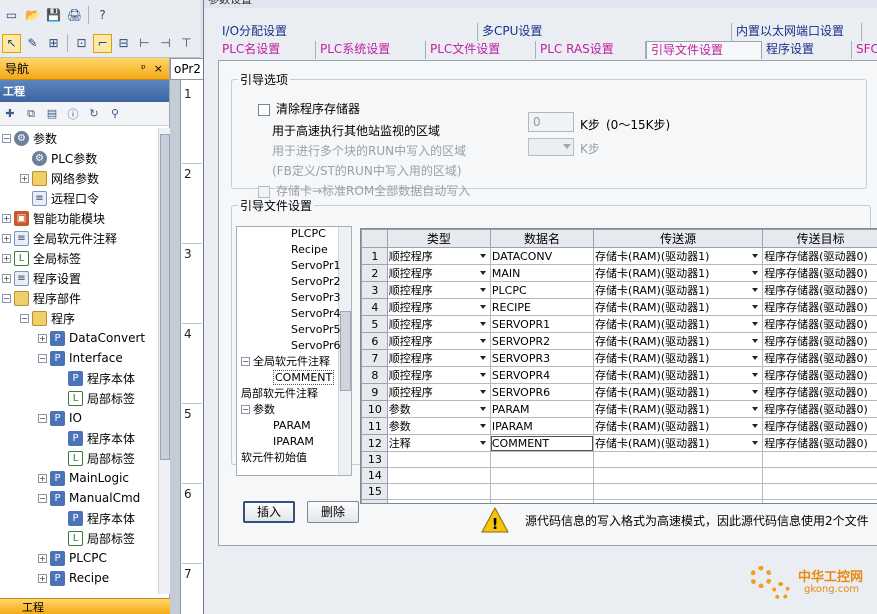  I want to click on table-row: 5 顺控程序 SERVOPR1 存储卡(RAM)(驱动器1) 程序存储器(驱动器0), so click(619, 324).